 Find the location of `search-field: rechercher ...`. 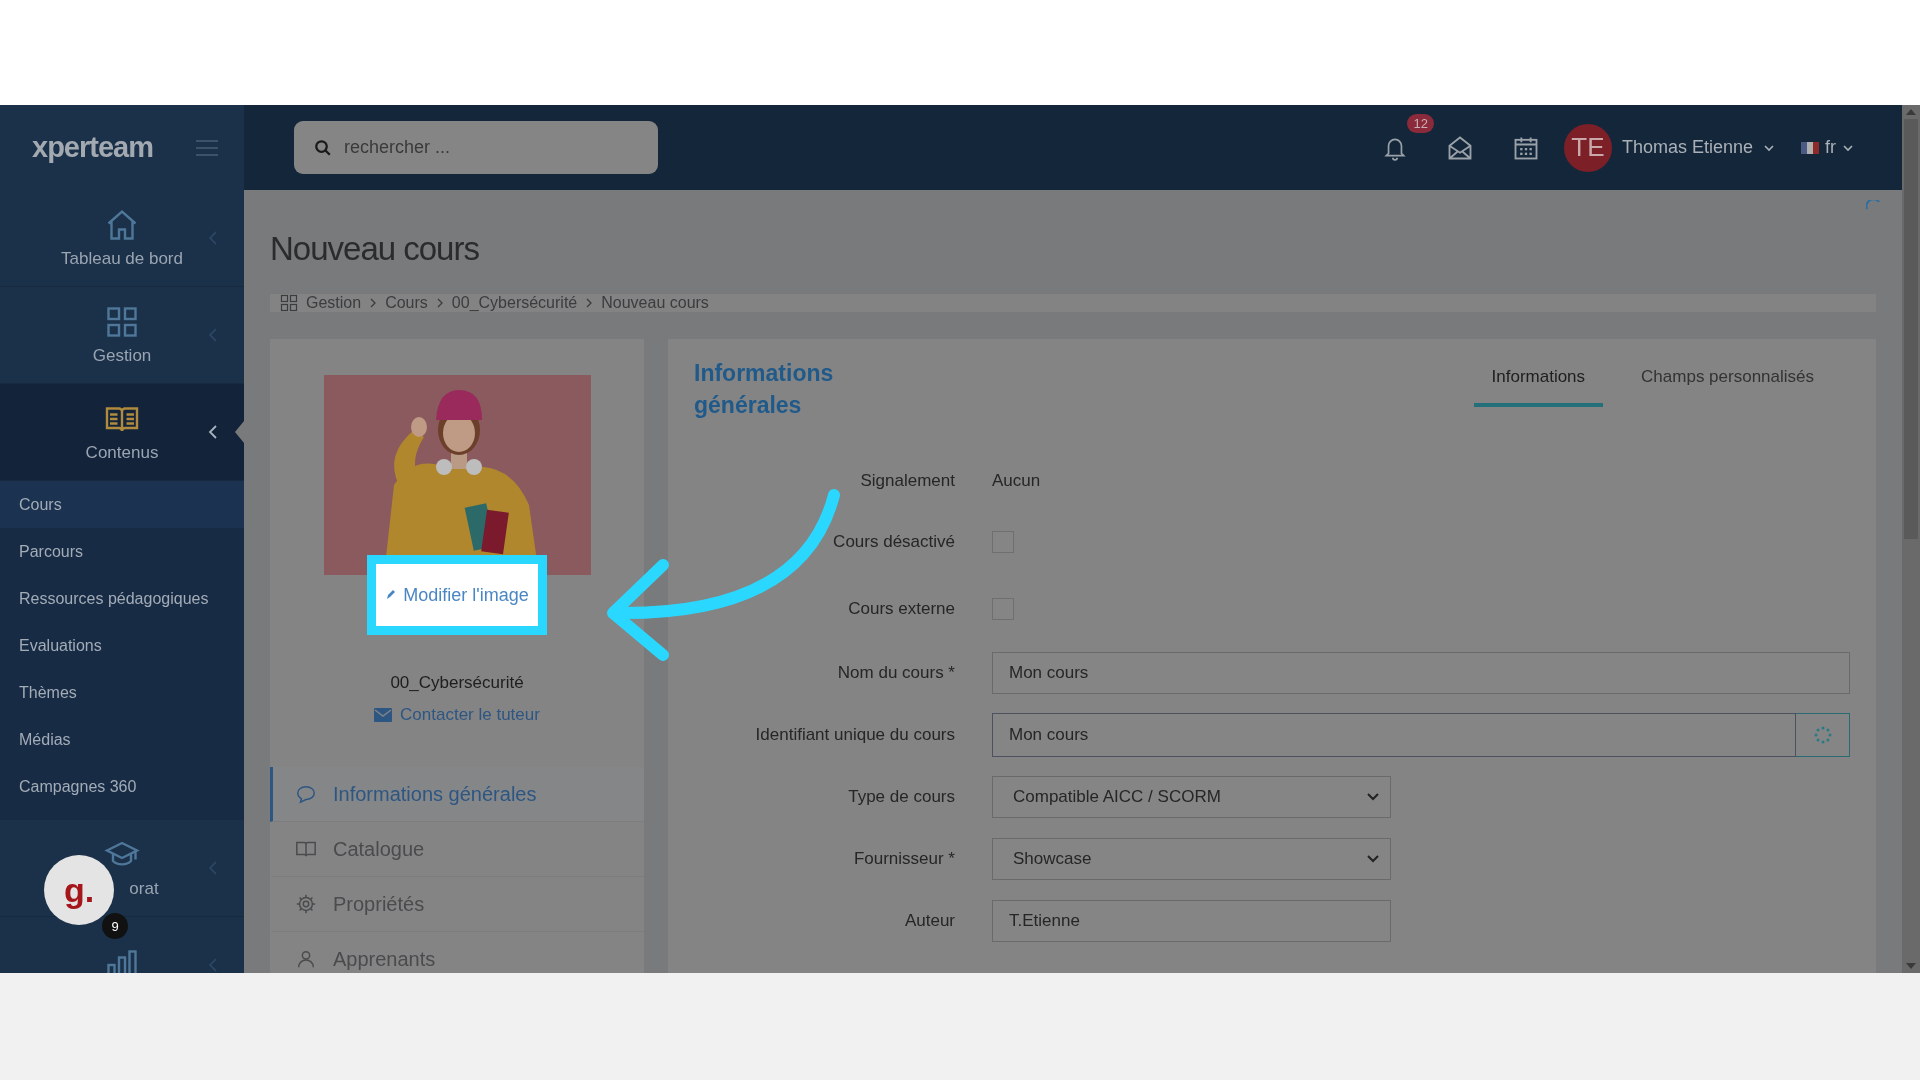

search-field: rechercher ... is located at coordinates (476, 147).